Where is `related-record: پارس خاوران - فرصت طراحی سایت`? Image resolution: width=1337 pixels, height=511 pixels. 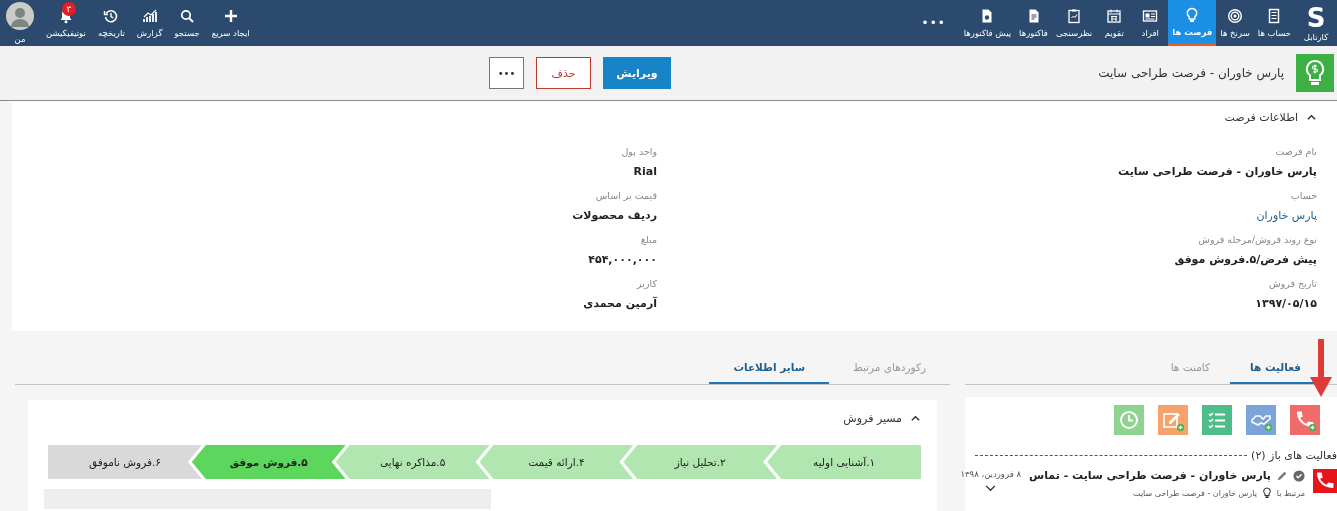 related-record: پارس خاوران - فرصت طراحی سایت is located at coordinates (1195, 493).